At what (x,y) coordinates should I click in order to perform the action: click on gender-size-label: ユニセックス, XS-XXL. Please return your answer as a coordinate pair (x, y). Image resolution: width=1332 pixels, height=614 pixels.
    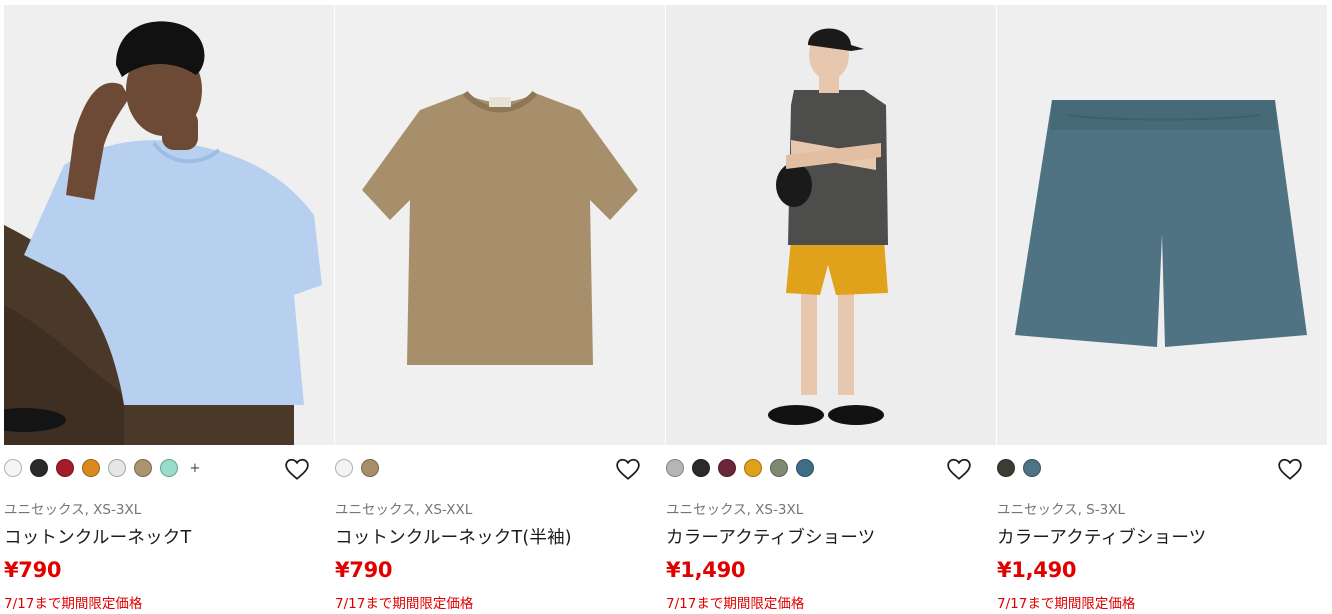
    Looking at the image, I should click on (404, 510).